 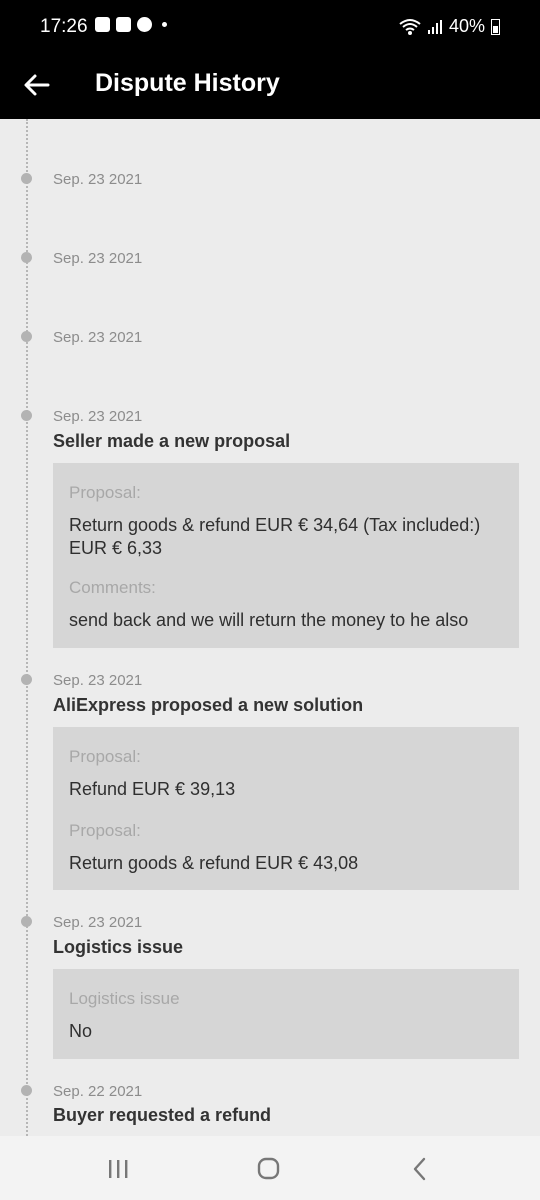 What do you see at coordinates (162, 1115) in the screenshot?
I see `entry-title: Buyer requested a refund` at bounding box center [162, 1115].